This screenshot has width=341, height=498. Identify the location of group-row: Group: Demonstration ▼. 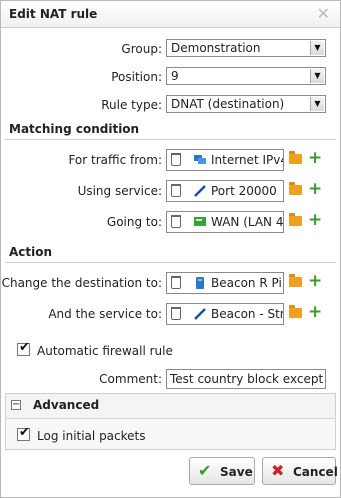
(170, 50).